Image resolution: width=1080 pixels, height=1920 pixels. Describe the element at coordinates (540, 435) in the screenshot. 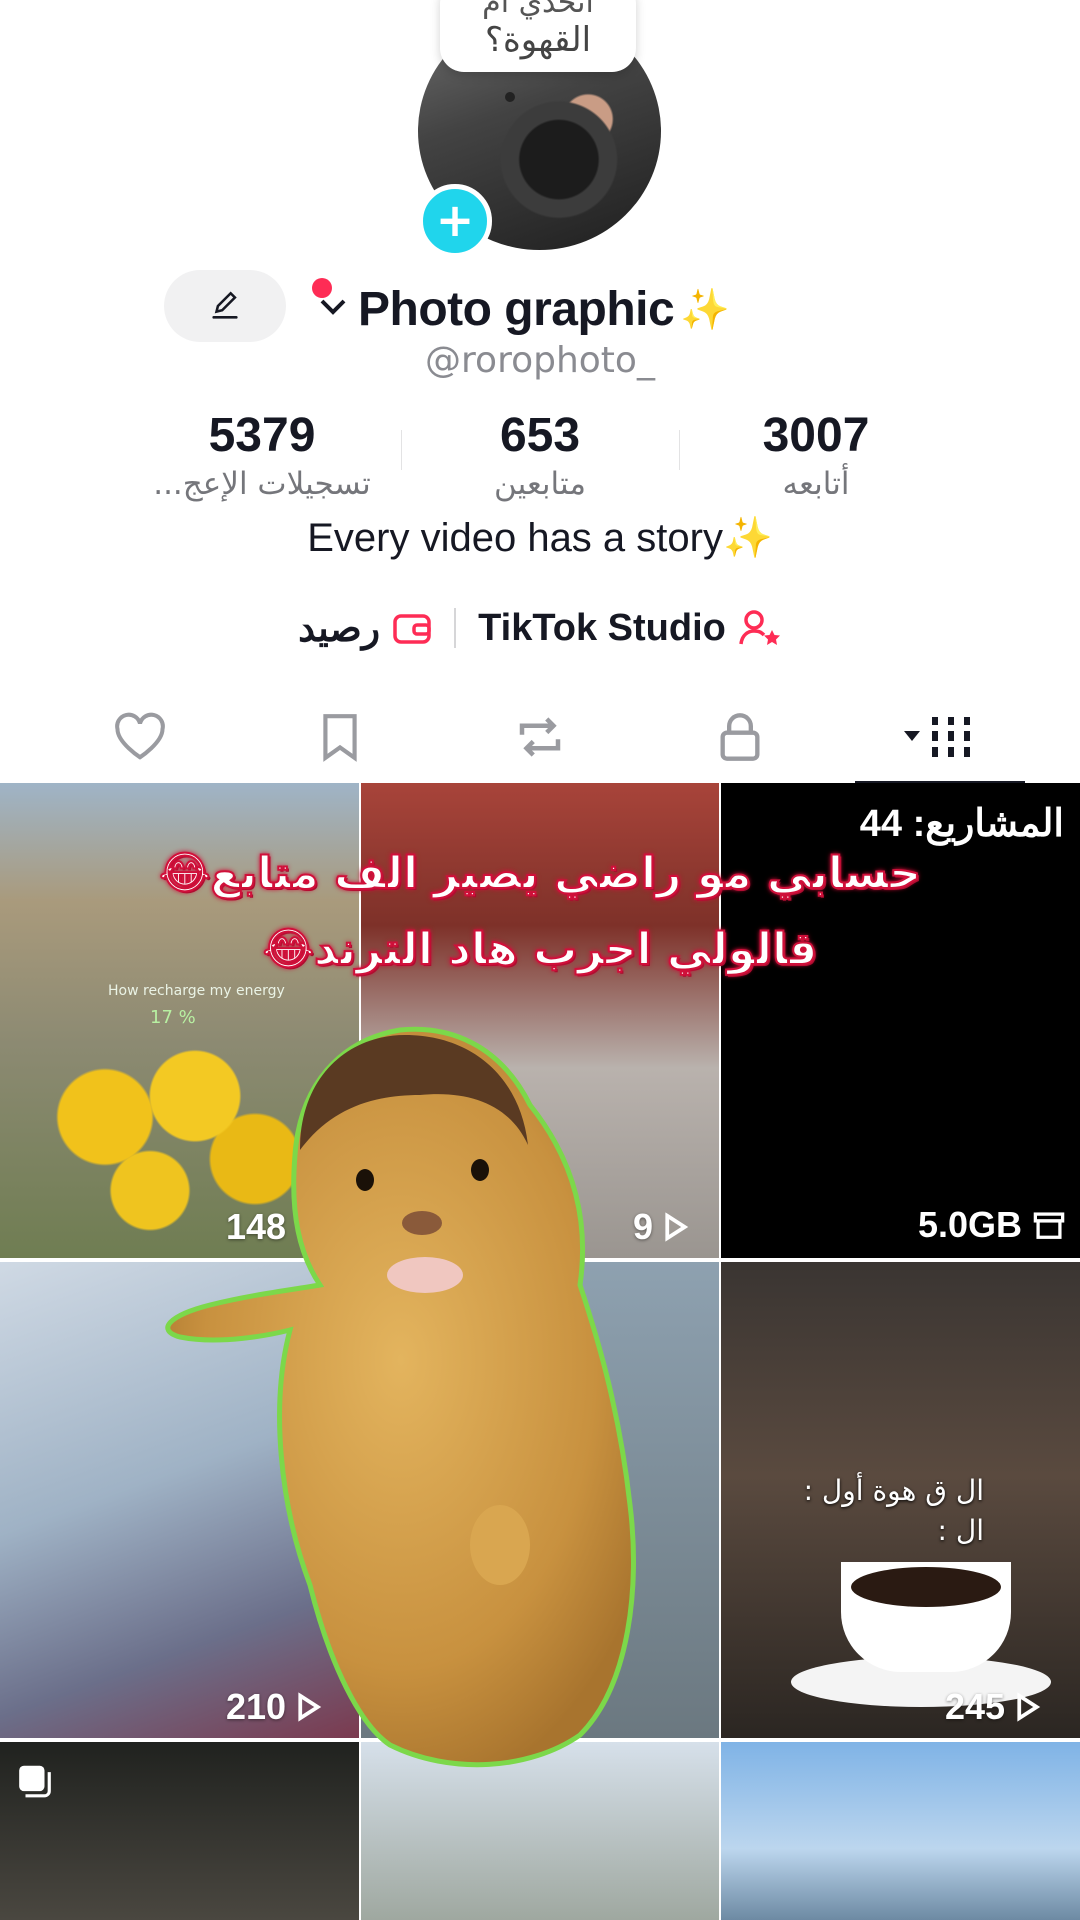

I see `followers-count: 653` at that location.